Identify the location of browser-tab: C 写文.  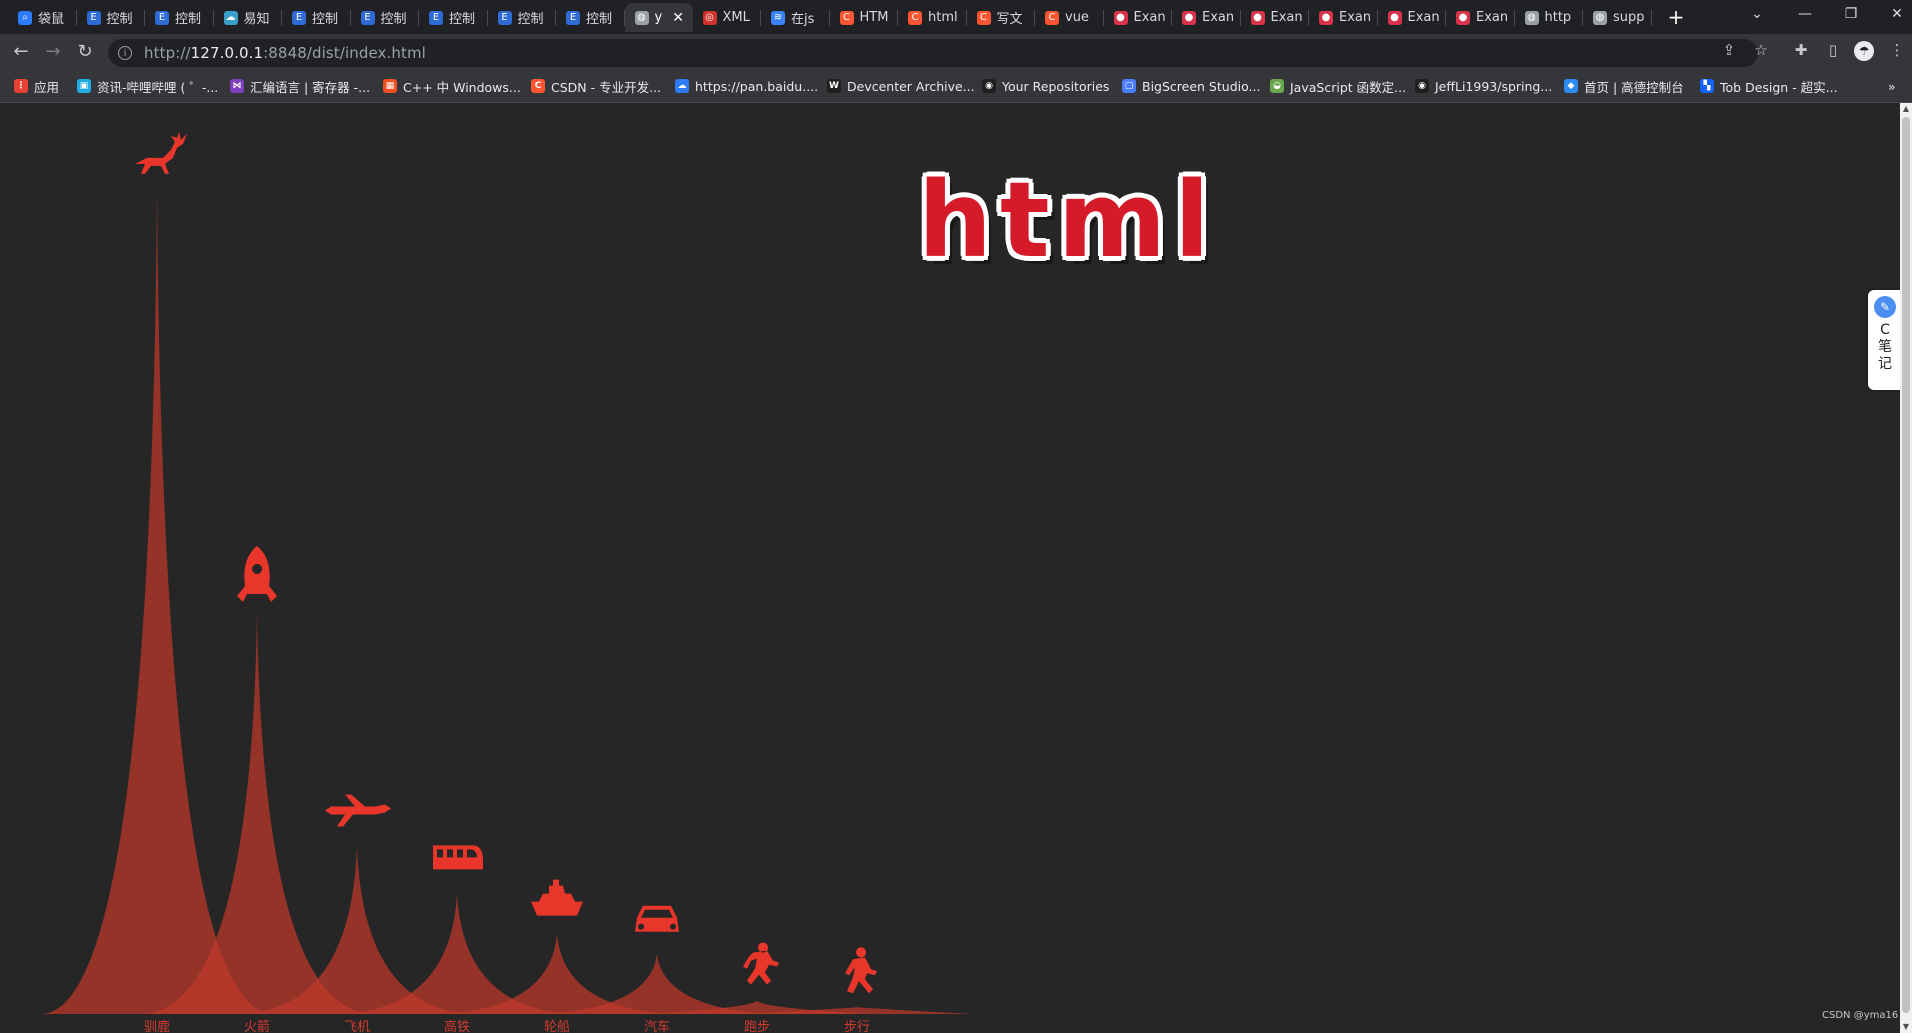
(1001, 17).